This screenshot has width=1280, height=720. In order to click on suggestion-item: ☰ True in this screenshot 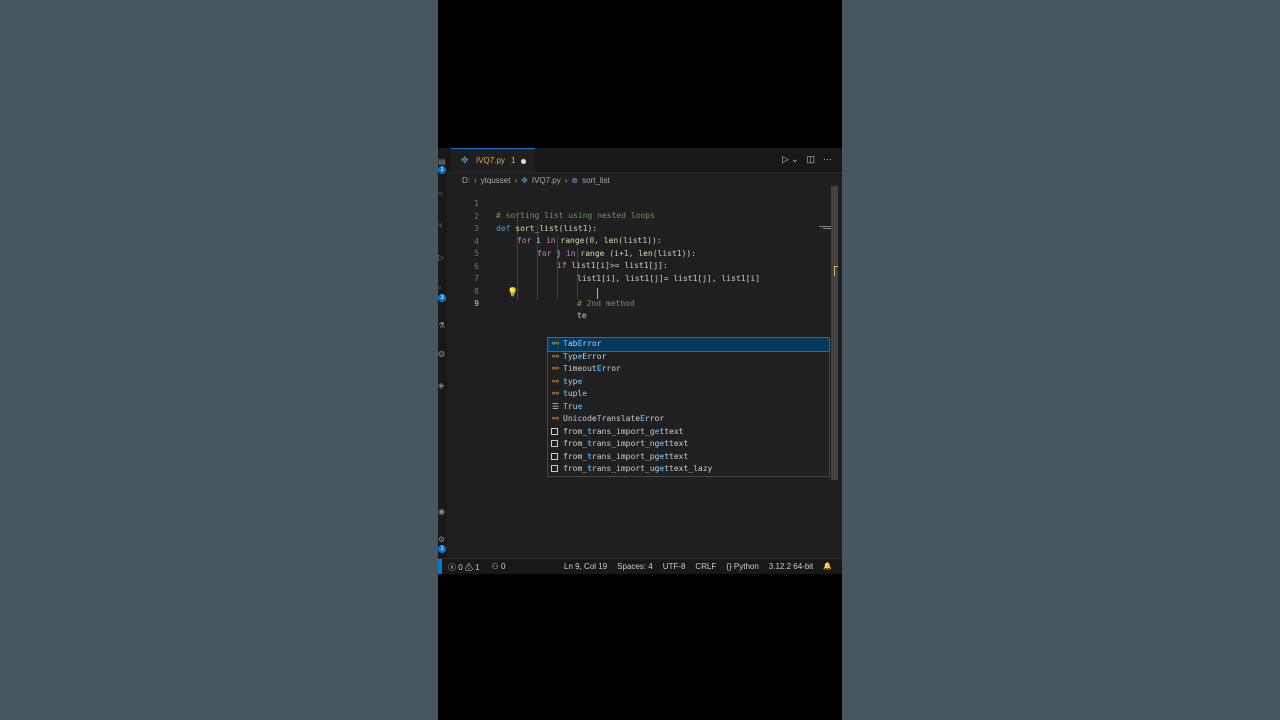, I will do `click(688, 407)`.